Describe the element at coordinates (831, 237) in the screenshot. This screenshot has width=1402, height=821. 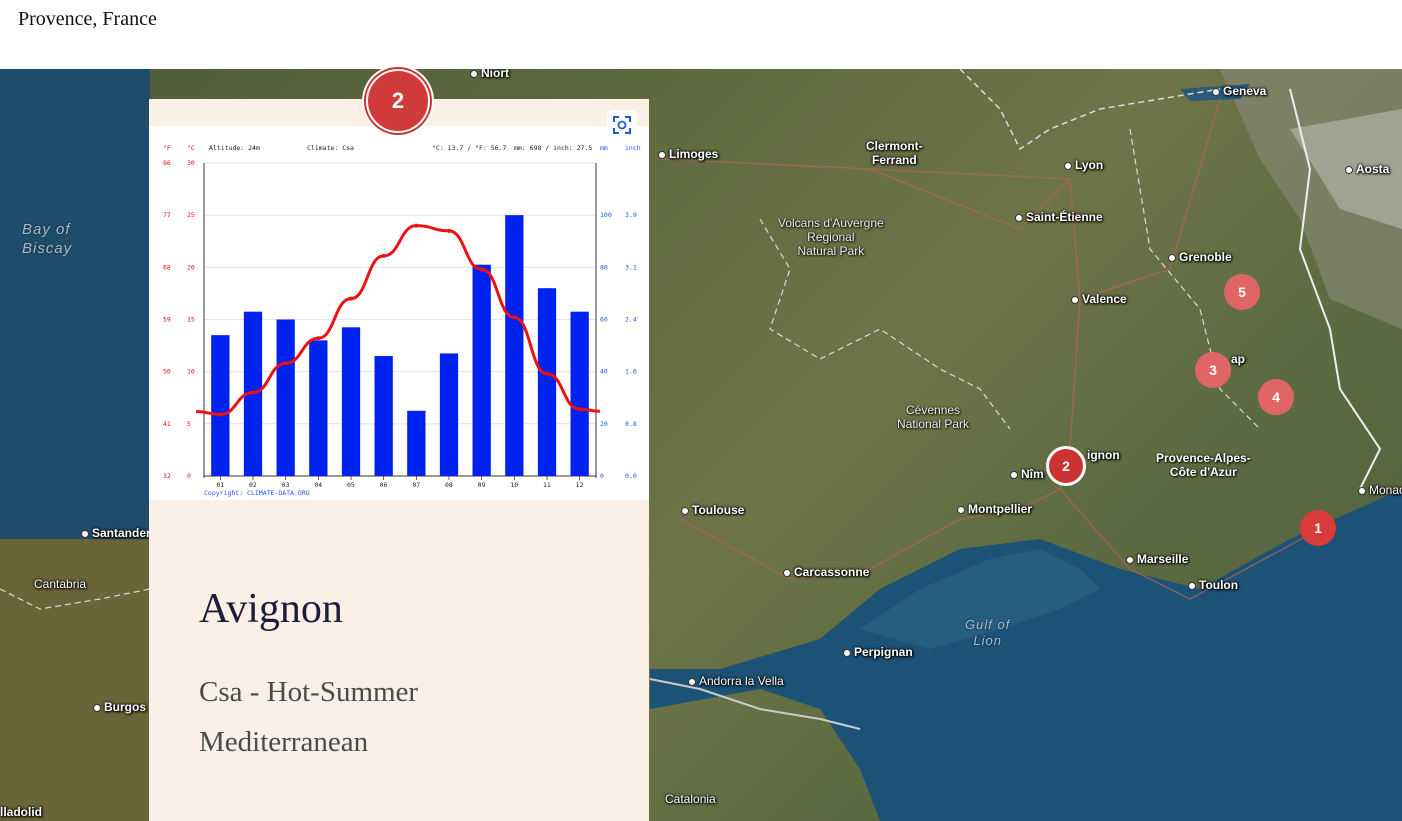
I see `region-volcans-auvergne: Volcans d'Auvergne Regional Natural Park` at that location.